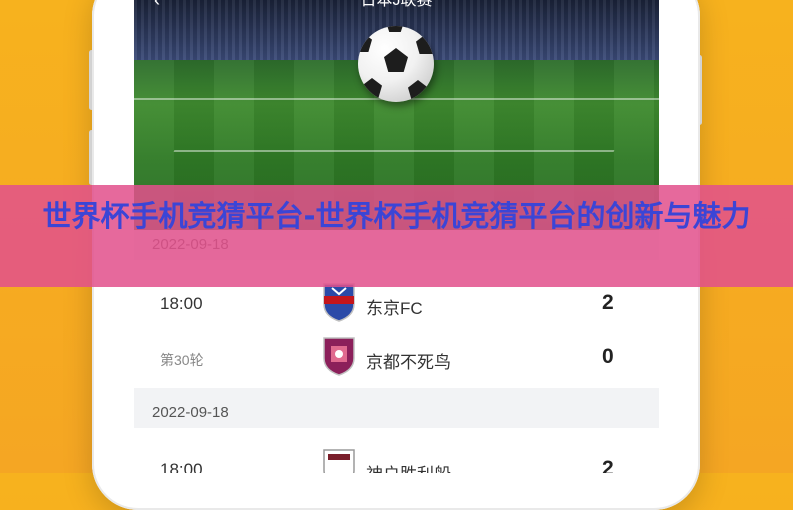 The width and height of the screenshot is (793, 510). Describe the element at coordinates (339, 302) in the screenshot. I see `tokyo-fc-crest-icon` at that location.